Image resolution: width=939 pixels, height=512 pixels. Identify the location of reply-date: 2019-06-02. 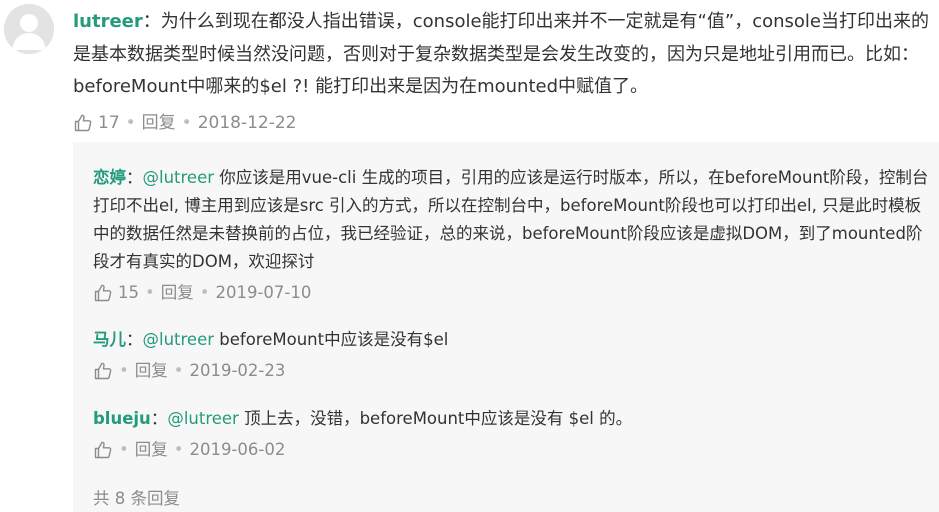
(237, 449).